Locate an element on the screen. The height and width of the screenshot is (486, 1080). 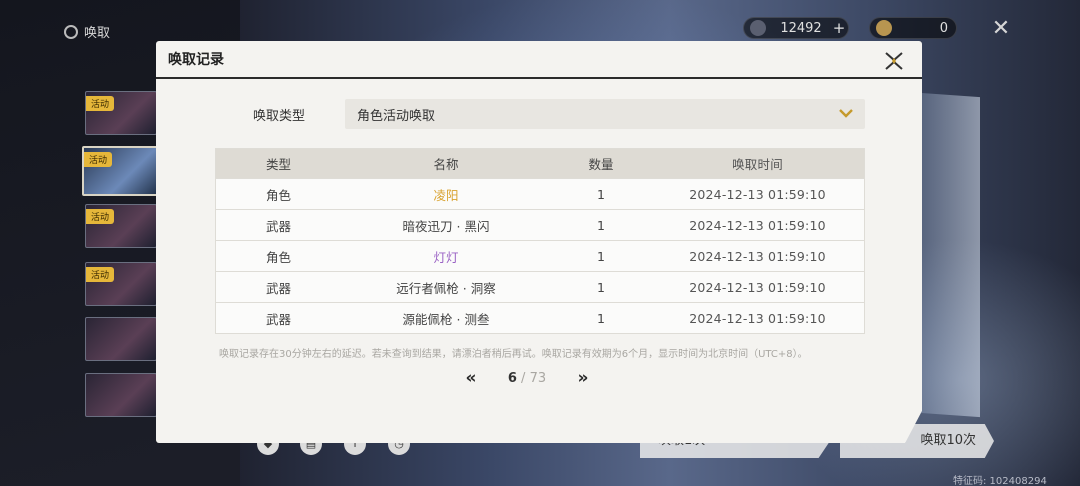
close-screen-icon: ✕ is located at coordinates (1001, 29).